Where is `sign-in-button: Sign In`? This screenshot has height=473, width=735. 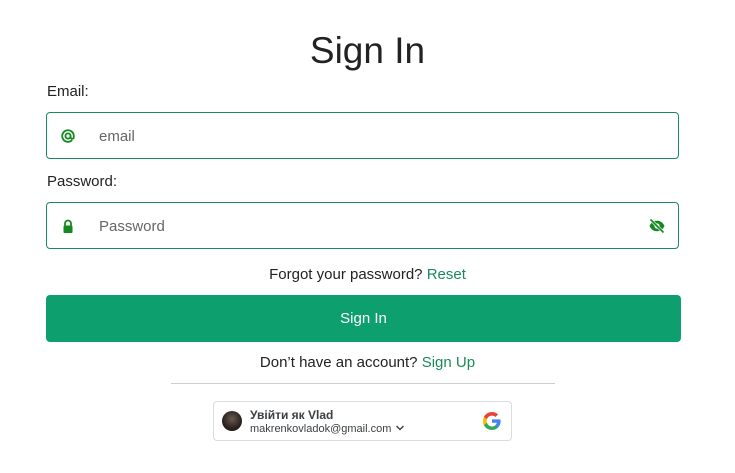
sign-in-button: Sign In is located at coordinates (363, 318).